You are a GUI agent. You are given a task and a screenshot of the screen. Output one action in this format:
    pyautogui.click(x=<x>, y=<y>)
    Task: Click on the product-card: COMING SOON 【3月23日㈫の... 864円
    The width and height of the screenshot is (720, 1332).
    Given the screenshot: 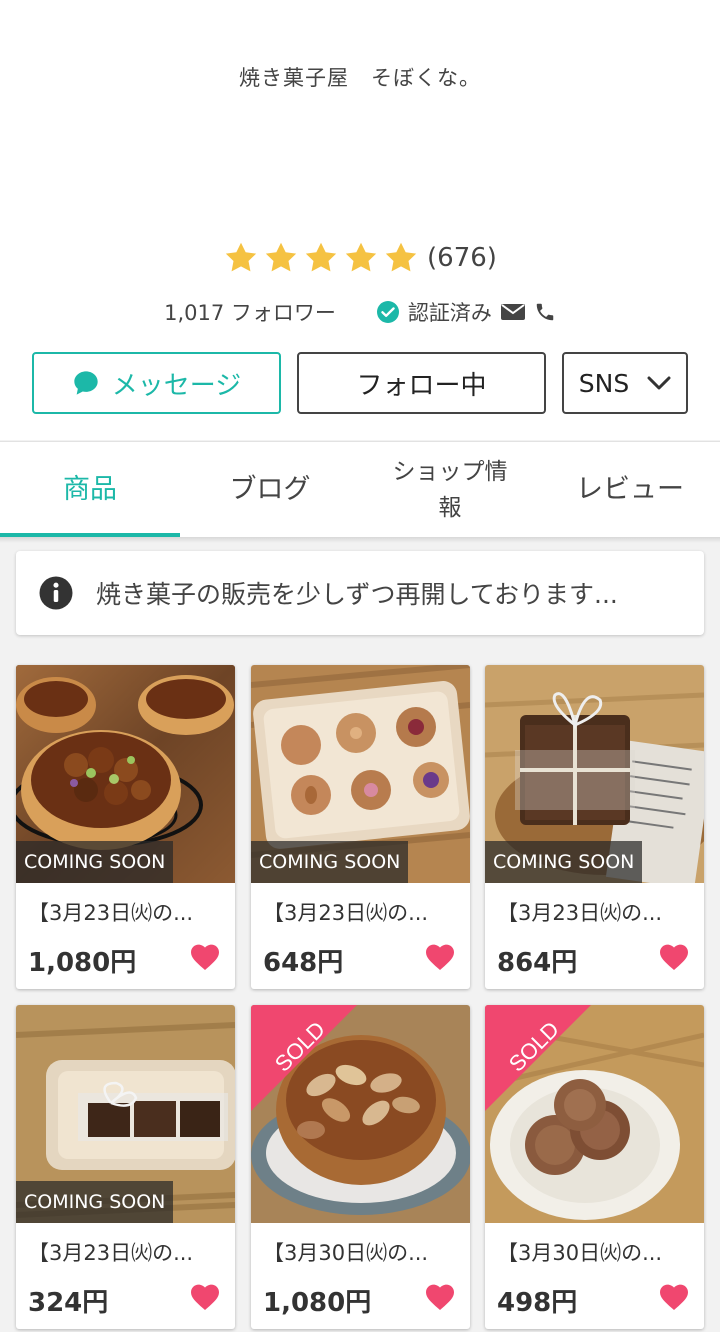 What is the action you would take?
    pyautogui.click(x=594, y=827)
    